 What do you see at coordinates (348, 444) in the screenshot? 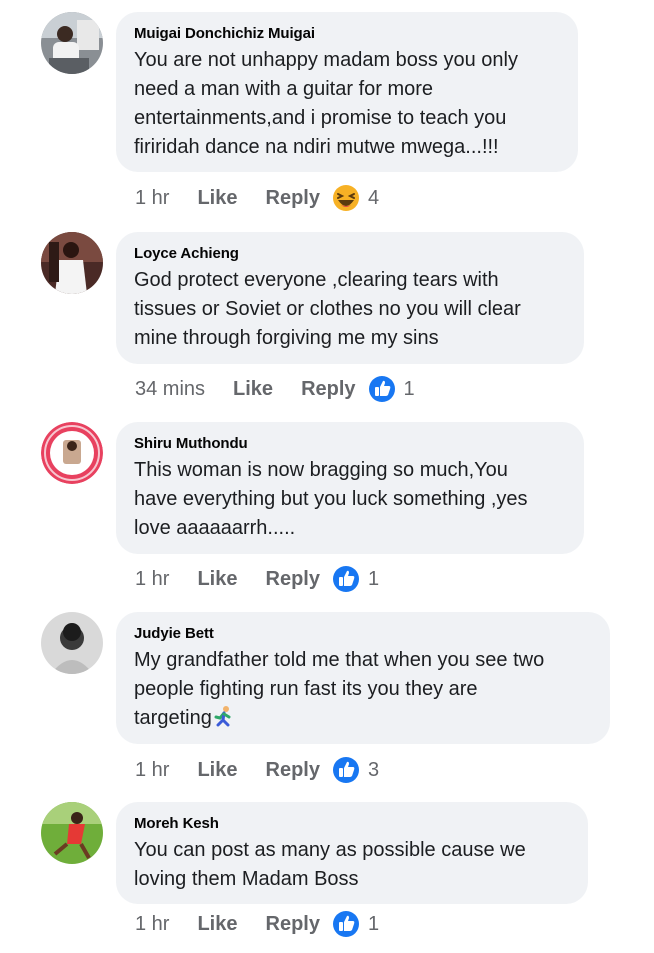
I see `comment-author: Shiru Muthondu` at bounding box center [348, 444].